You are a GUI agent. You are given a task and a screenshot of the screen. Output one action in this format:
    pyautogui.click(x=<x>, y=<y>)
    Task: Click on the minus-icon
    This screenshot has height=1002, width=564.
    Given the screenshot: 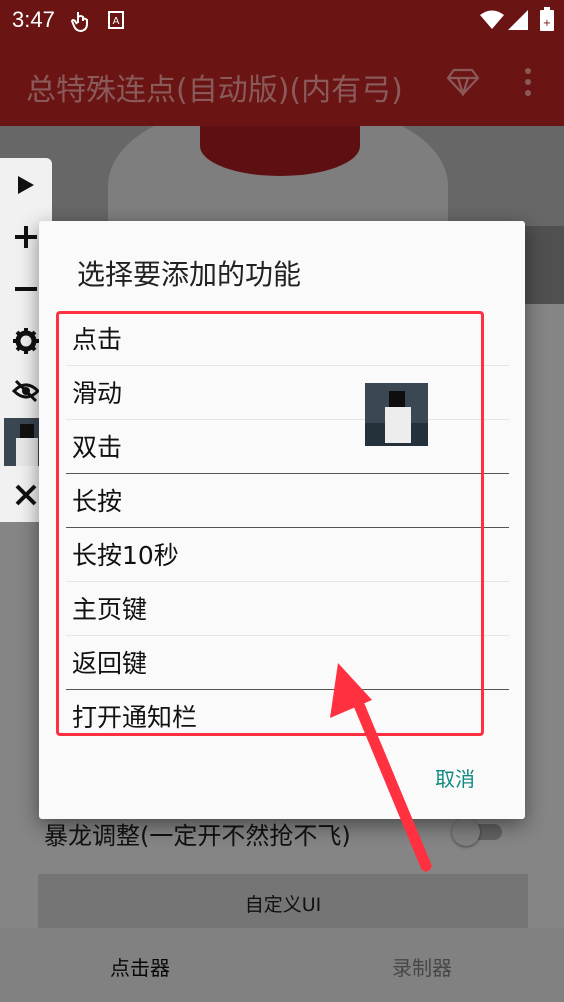 What is the action you would take?
    pyautogui.click(x=26, y=289)
    